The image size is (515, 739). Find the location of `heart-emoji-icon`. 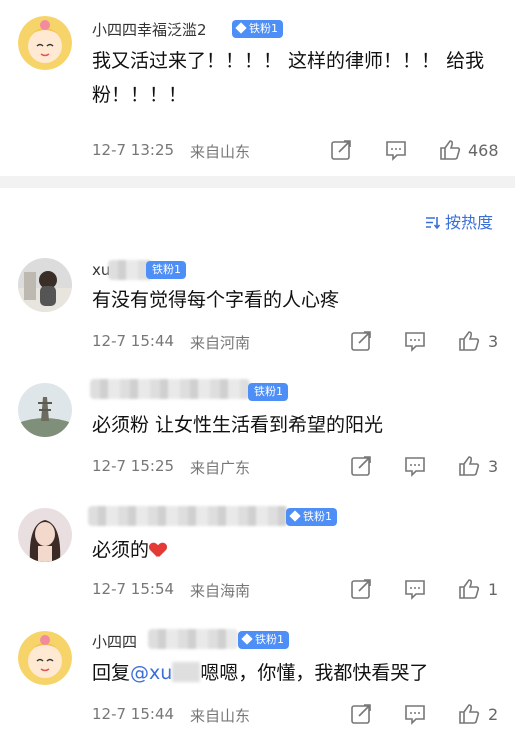

heart-emoji-icon is located at coordinates (158, 550).